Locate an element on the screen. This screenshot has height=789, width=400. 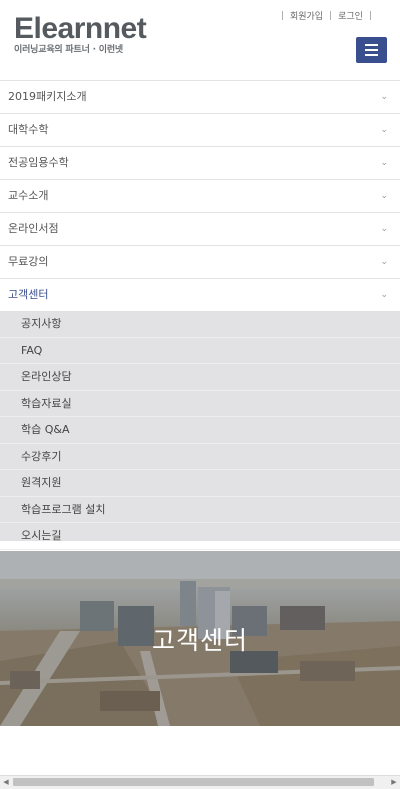
submenu-item-resources: 학습자료실 is located at coordinates (200, 404).